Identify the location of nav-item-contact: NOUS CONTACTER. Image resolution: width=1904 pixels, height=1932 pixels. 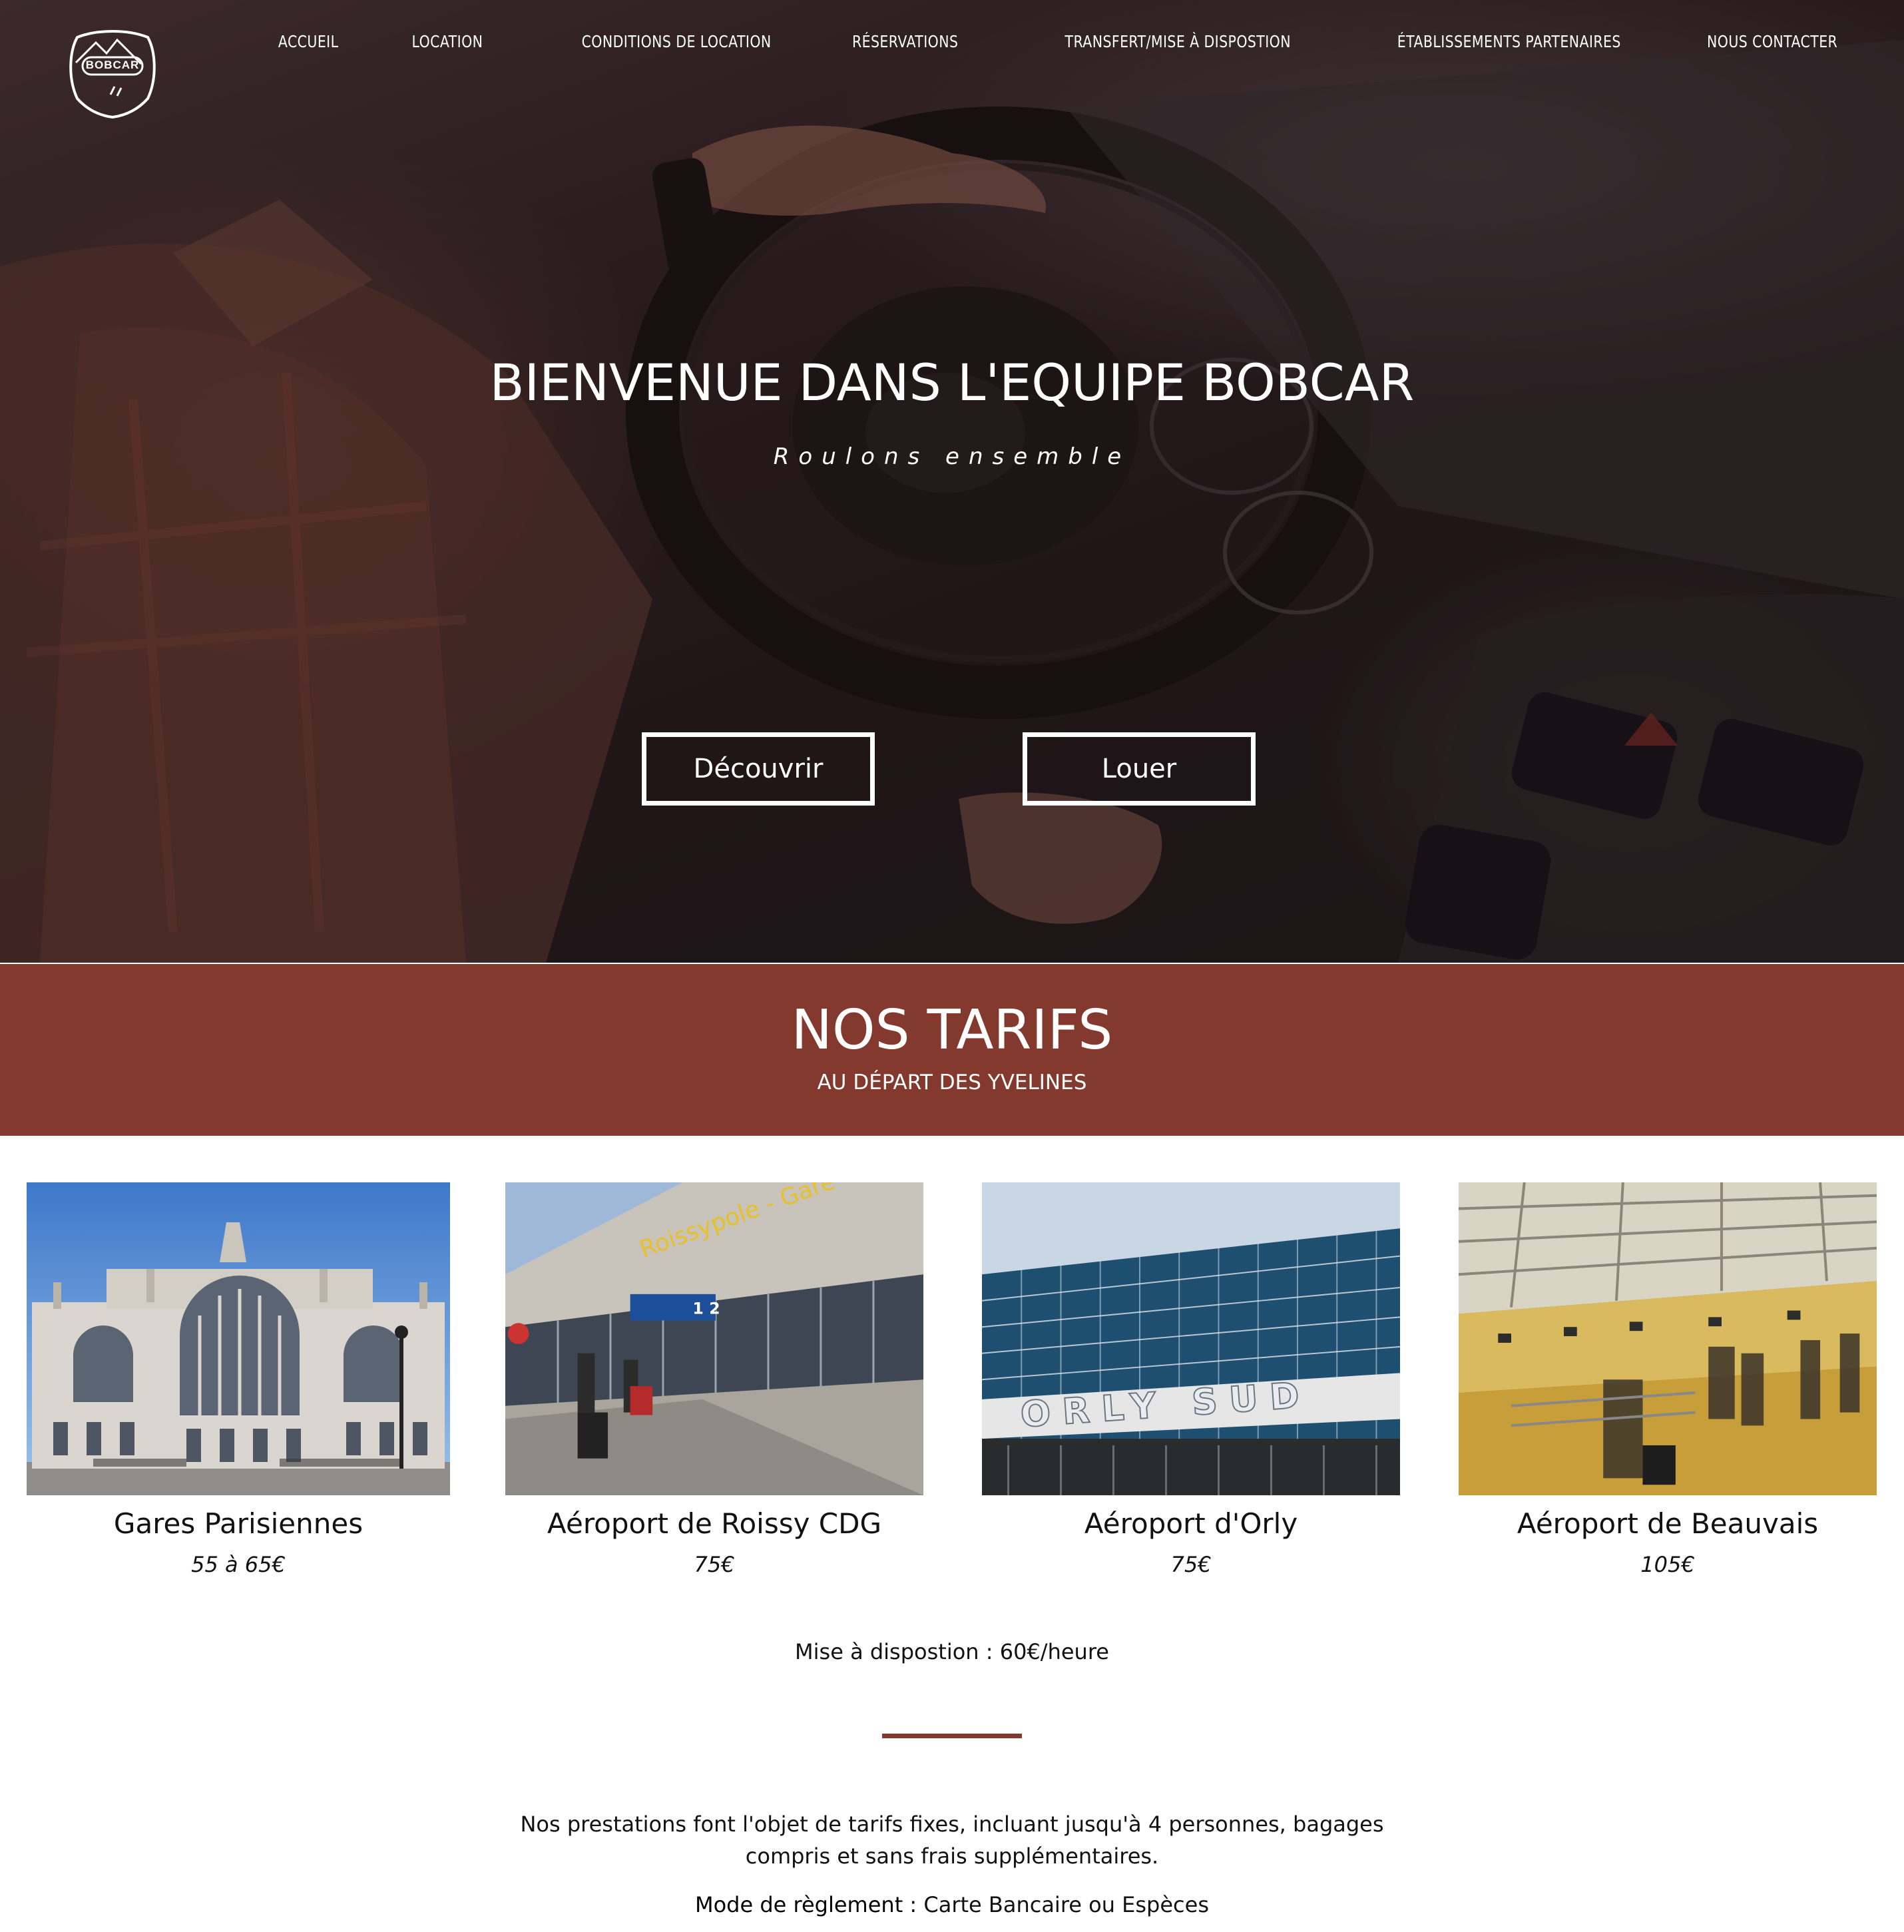
(1748, 46).